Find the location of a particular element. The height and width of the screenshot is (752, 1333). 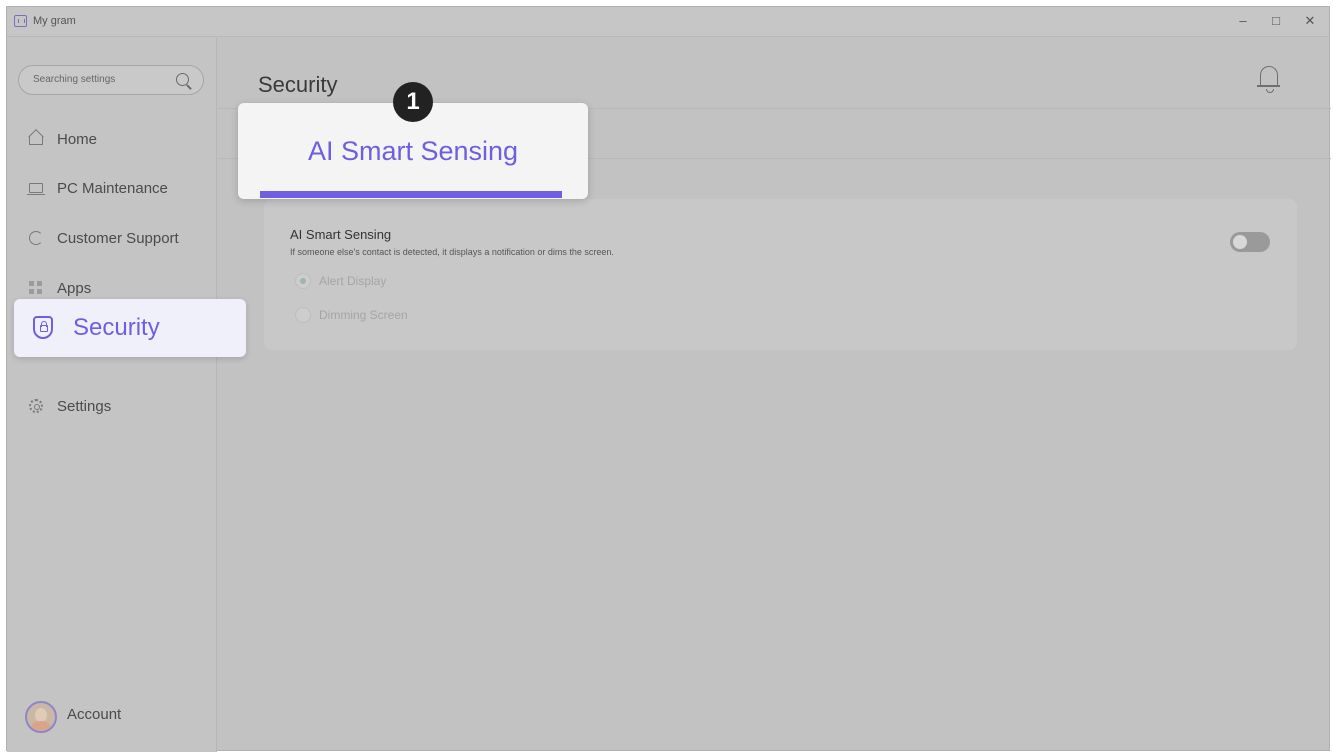

step-number-badge: 1 is located at coordinates (413, 102).